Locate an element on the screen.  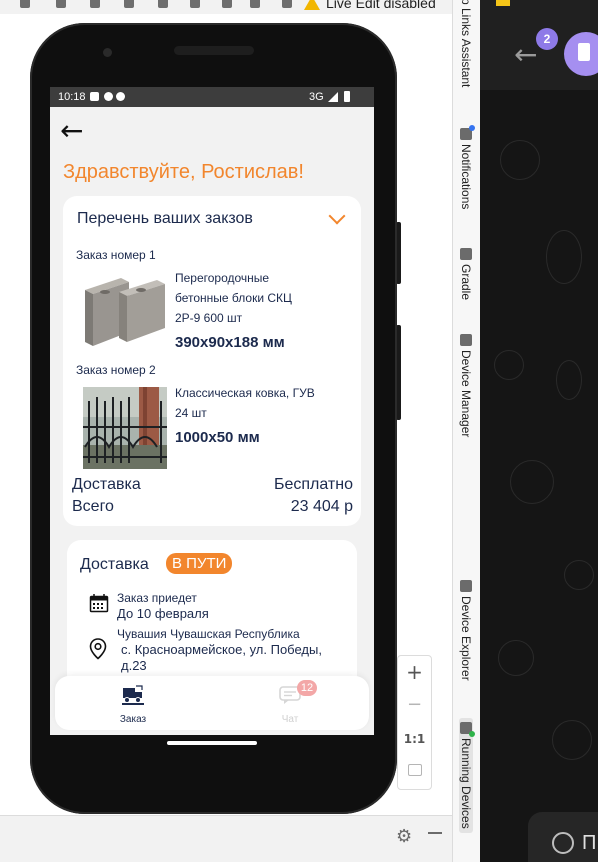
delivery-label: Доставка is located at coordinates (106, 484).